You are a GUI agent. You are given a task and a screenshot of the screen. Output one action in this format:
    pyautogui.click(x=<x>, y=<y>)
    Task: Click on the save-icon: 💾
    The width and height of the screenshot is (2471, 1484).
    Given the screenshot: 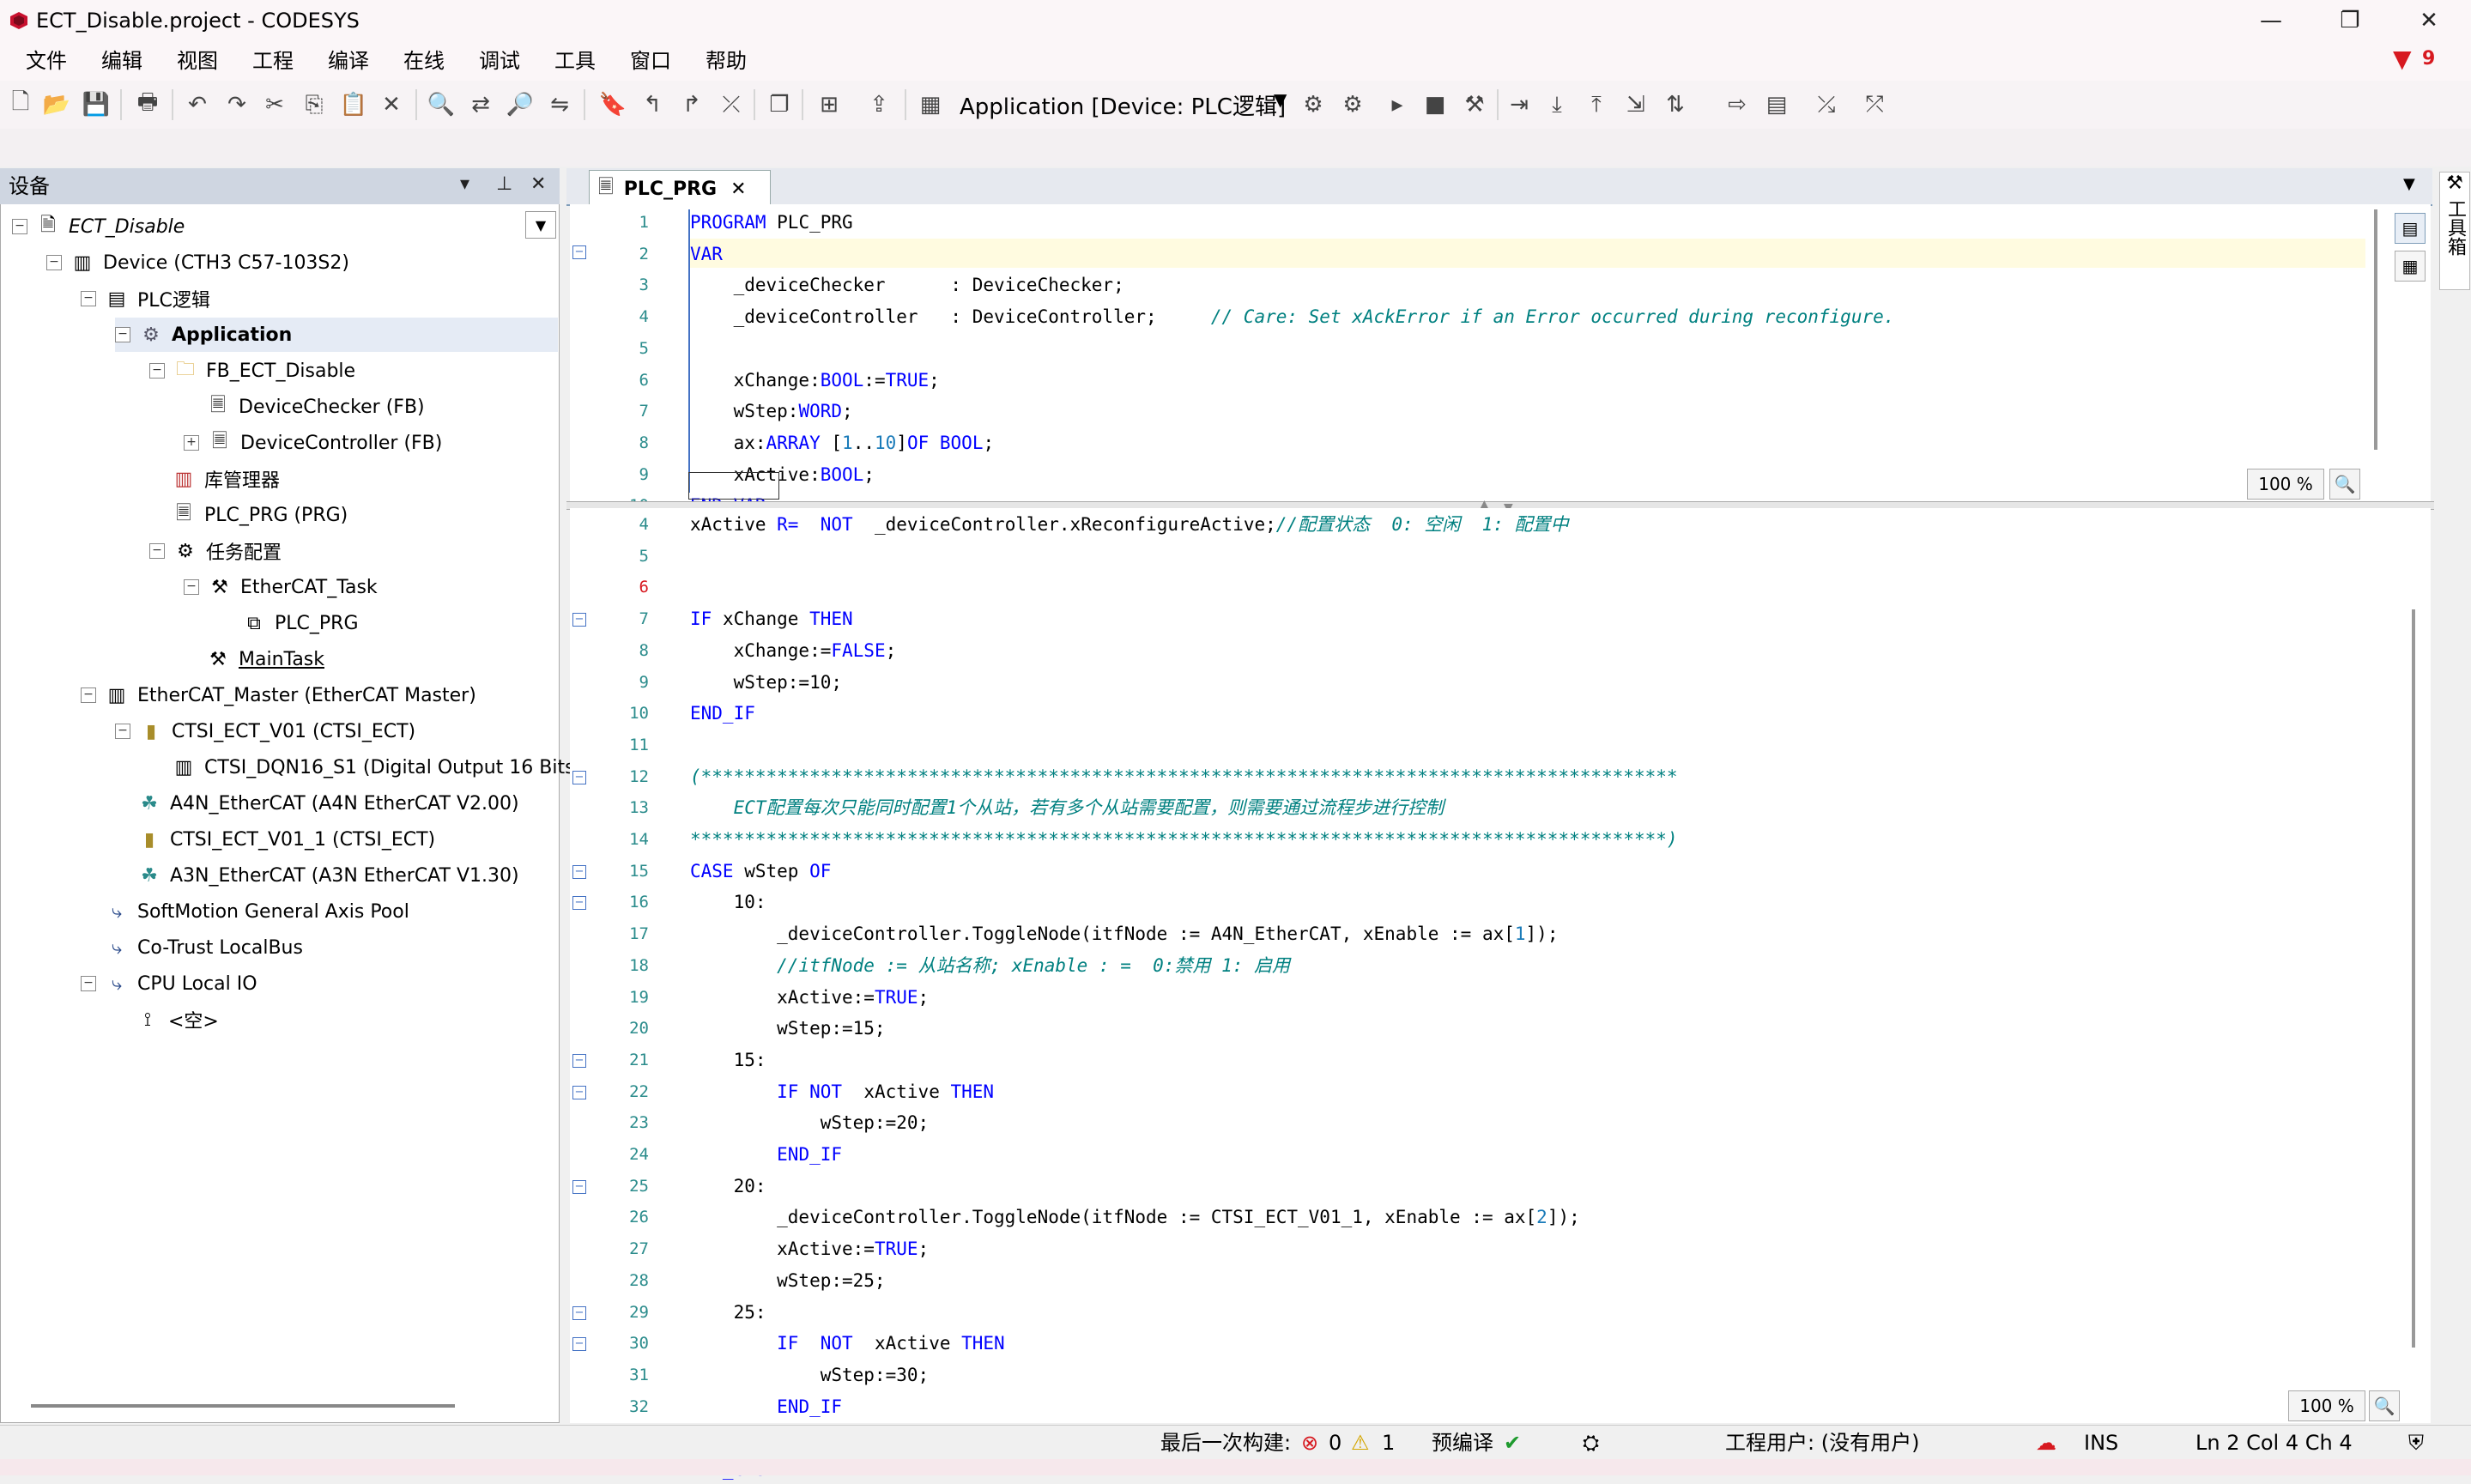 What is the action you would take?
    pyautogui.click(x=96, y=105)
    